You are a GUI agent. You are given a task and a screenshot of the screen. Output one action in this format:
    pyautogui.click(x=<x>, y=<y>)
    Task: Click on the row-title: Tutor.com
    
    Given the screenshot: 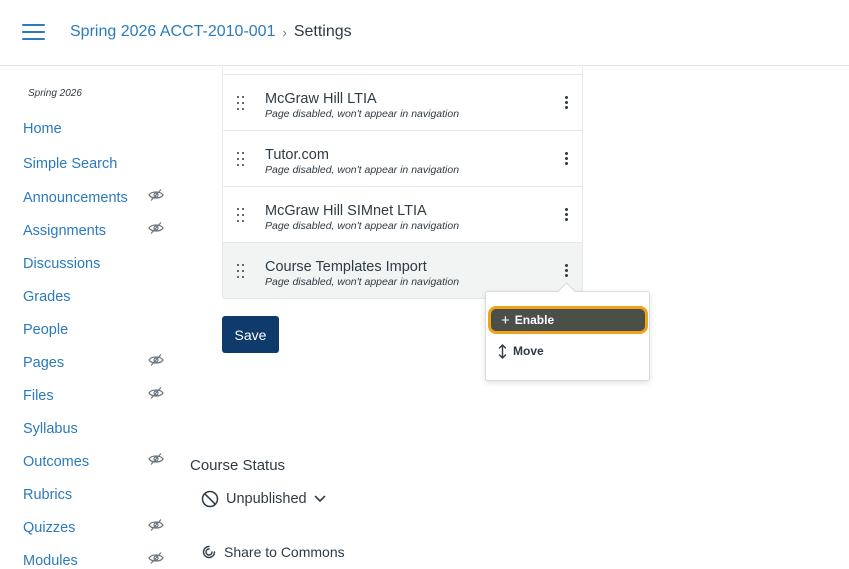 What is the action you would take?
    pyautogui.click(x=297, y=155)
    